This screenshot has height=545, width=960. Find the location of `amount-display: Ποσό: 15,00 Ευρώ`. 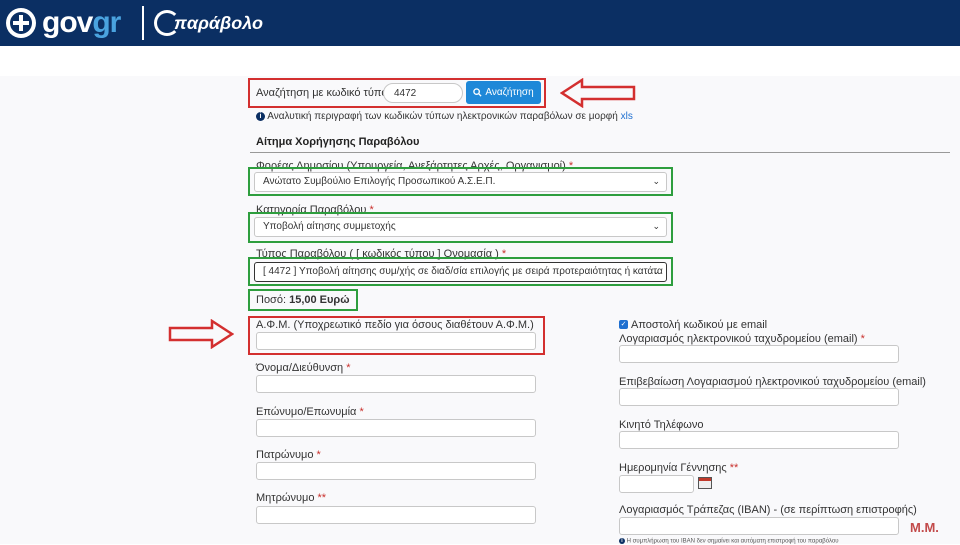

amount-display: Ποσό: 15,00 Ευρώ is located at coordinates (303, 300).